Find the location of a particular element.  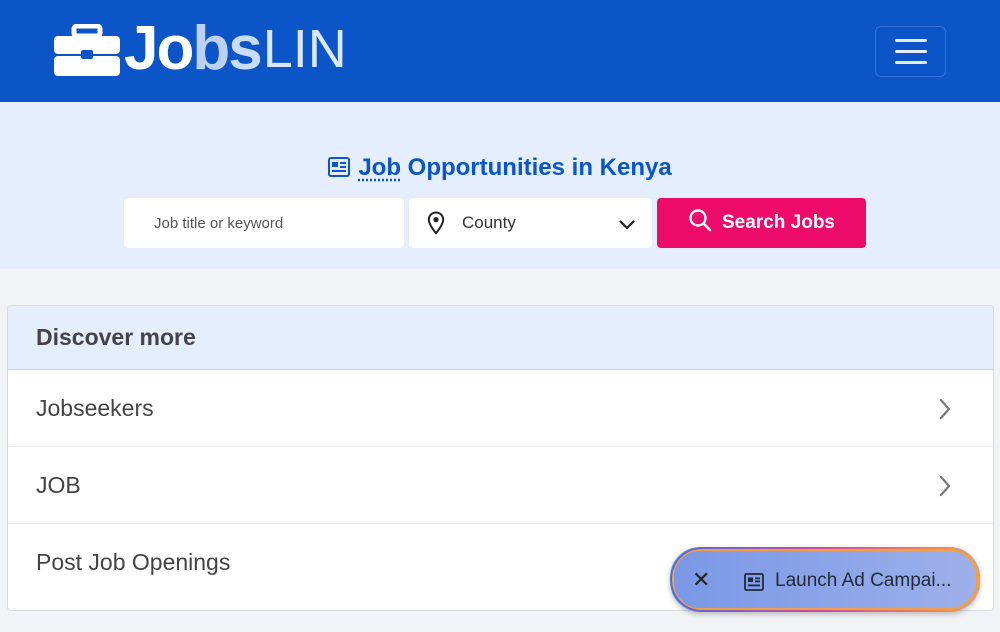

search-jobs-button: Search Jobs is located at coordinates (761, 223).